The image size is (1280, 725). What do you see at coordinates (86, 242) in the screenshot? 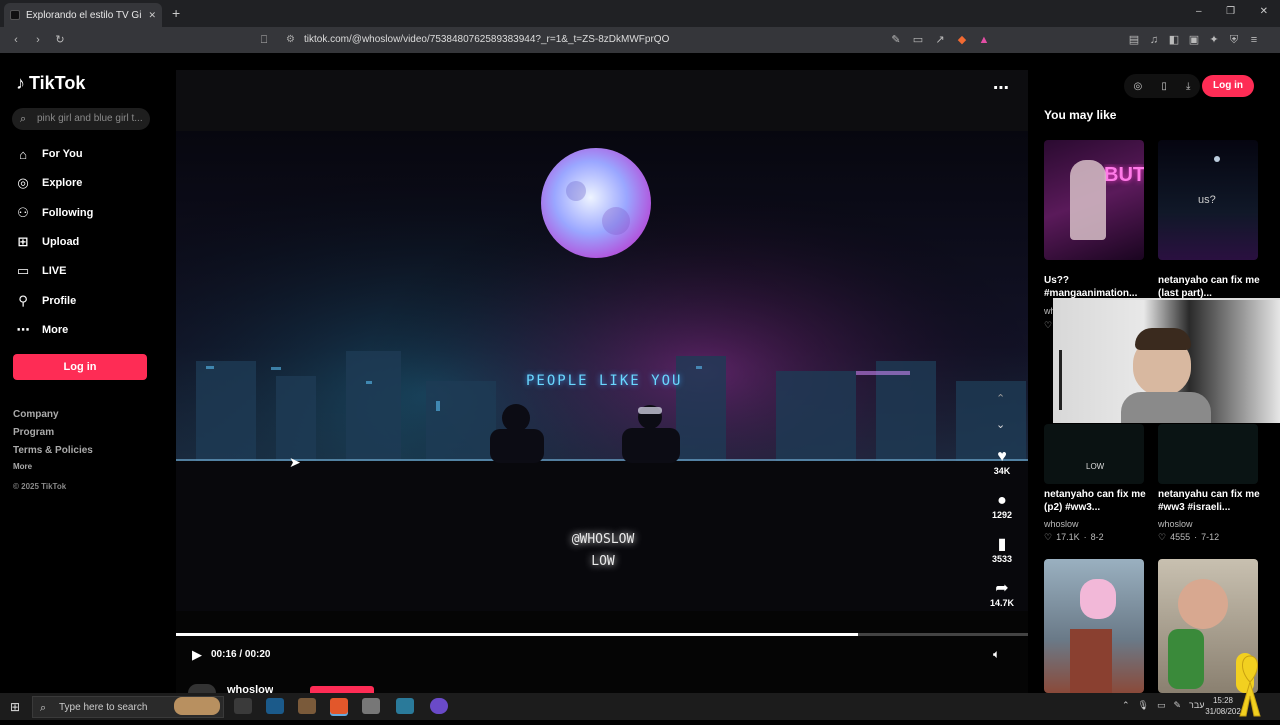
I see `sidebar-item-upload: ⊞ Upload` at bounding box center [86, 242].